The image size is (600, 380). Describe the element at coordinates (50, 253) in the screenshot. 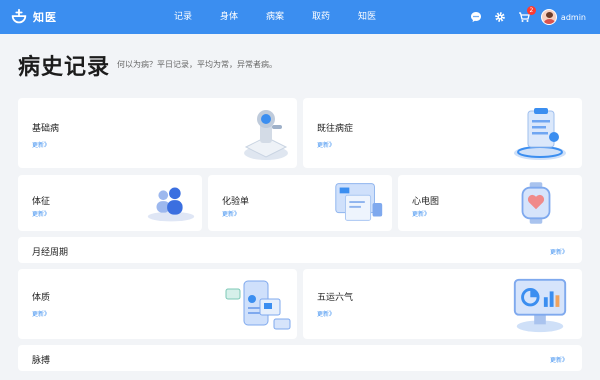

I see `card-title: 月经周期` at that location.